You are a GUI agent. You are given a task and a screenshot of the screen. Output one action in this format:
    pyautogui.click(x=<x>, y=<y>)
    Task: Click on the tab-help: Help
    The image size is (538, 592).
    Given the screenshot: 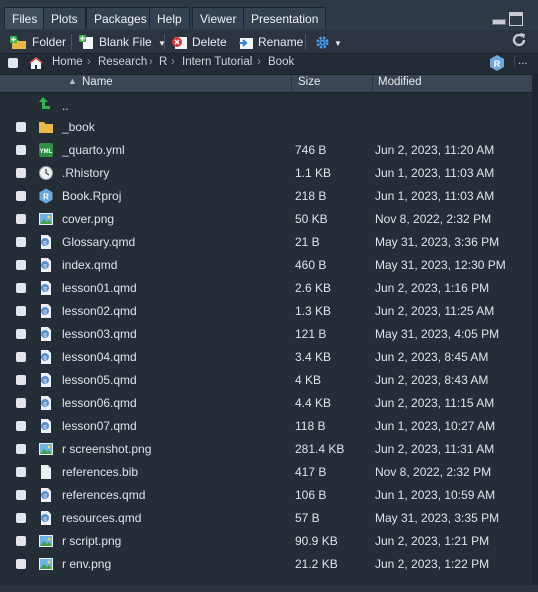 What is the action you would take?
    pyautogui.click(x=169, y=18)
    